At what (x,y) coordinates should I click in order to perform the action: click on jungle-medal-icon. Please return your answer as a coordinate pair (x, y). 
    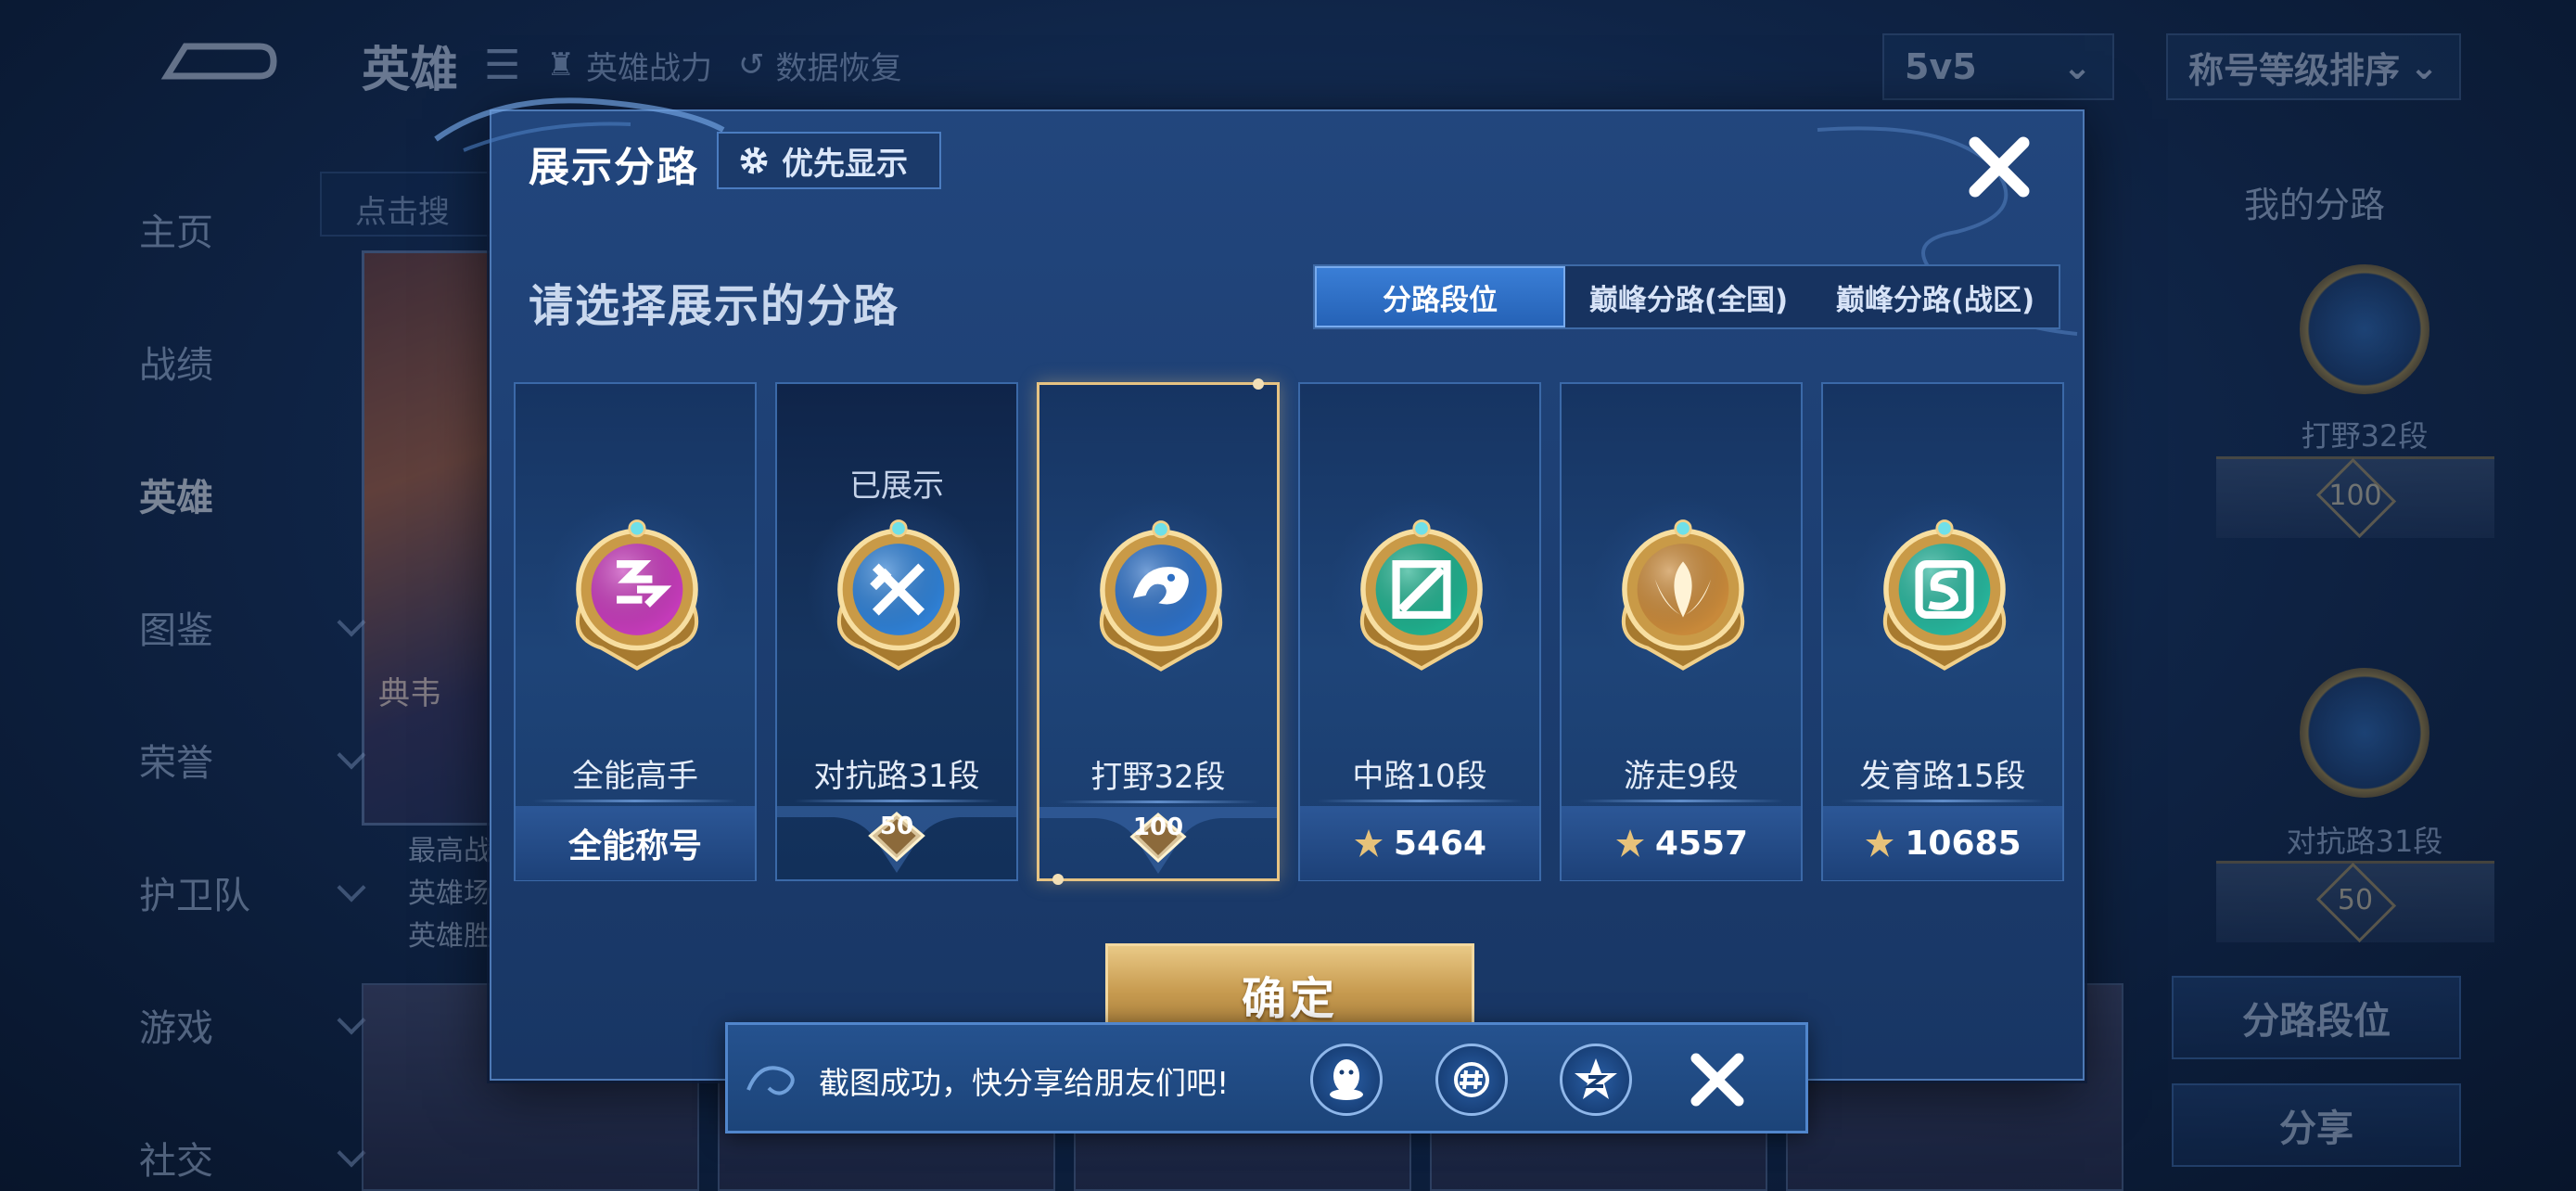
    Looking at the image, I should click on (2365, 329).